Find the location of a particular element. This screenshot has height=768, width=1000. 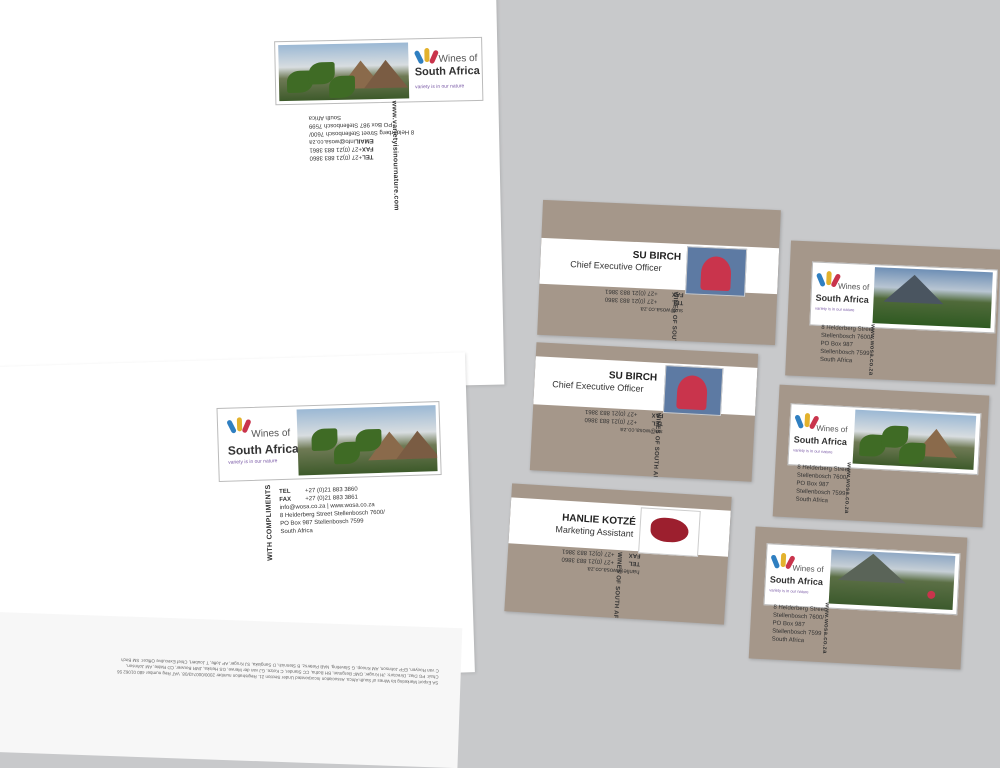

email-value: info@wosa.co.za is located at coordinates (332, 141).